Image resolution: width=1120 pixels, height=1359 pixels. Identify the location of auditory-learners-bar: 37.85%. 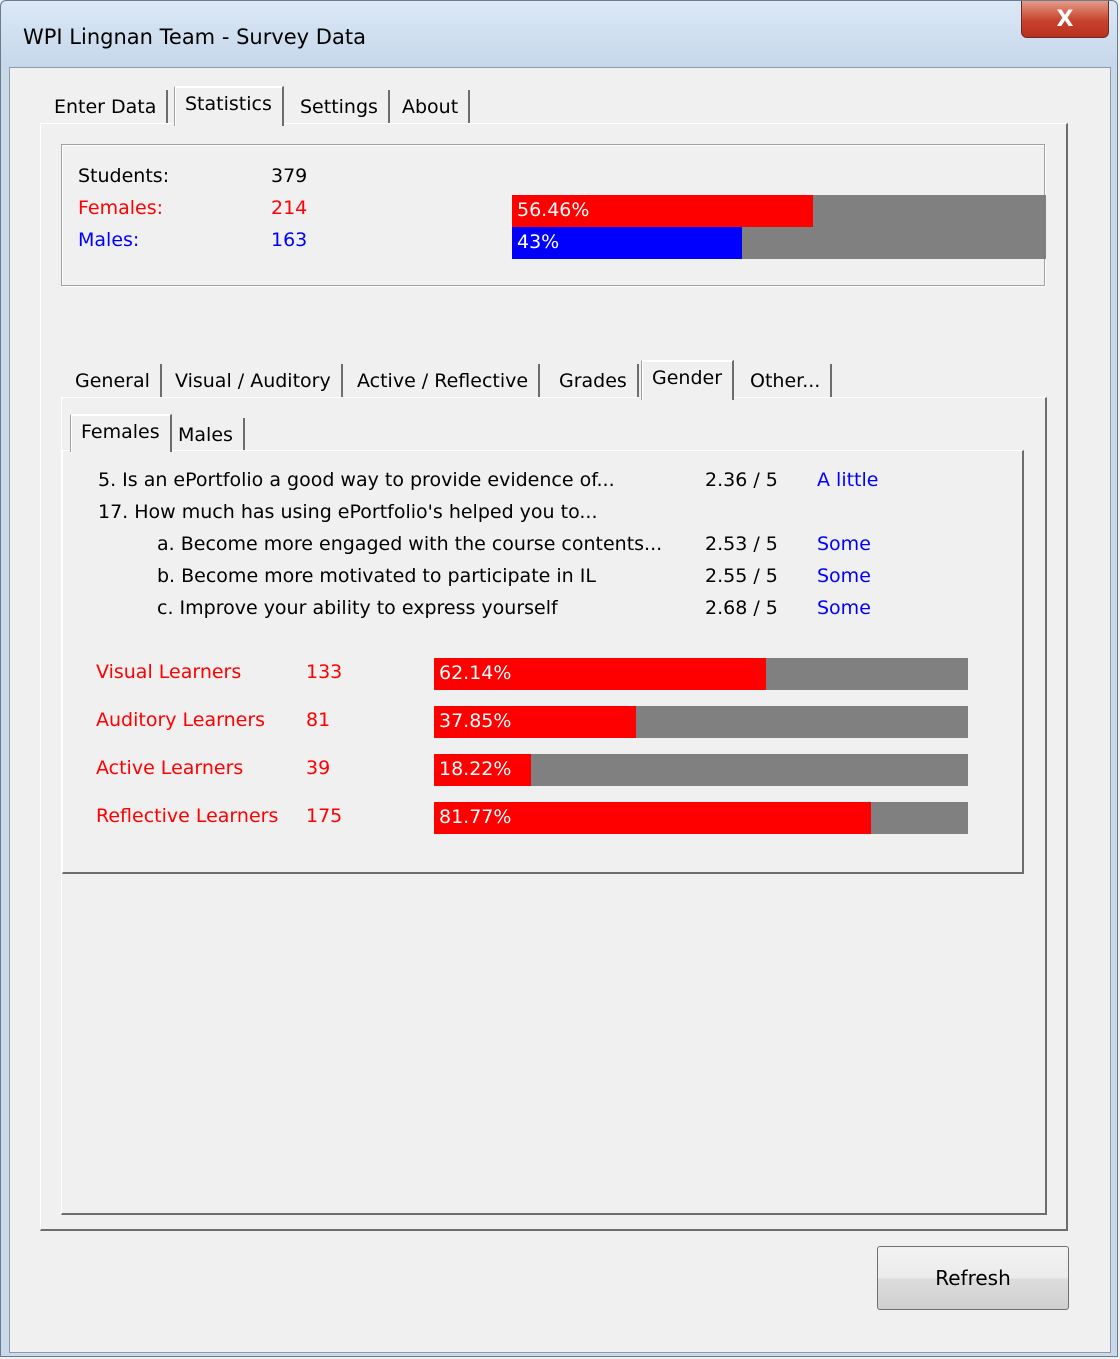
(701, 722).